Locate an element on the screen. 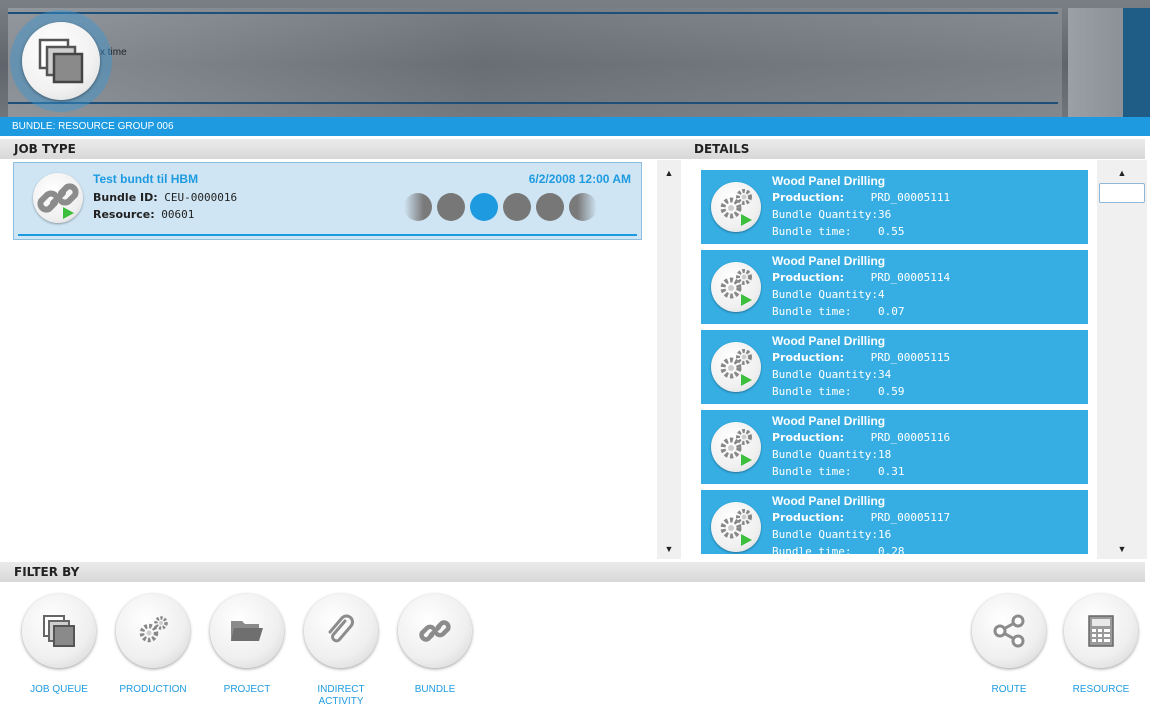  filter-bundle-label: BUNDLE is located at coordinates (435, 690).